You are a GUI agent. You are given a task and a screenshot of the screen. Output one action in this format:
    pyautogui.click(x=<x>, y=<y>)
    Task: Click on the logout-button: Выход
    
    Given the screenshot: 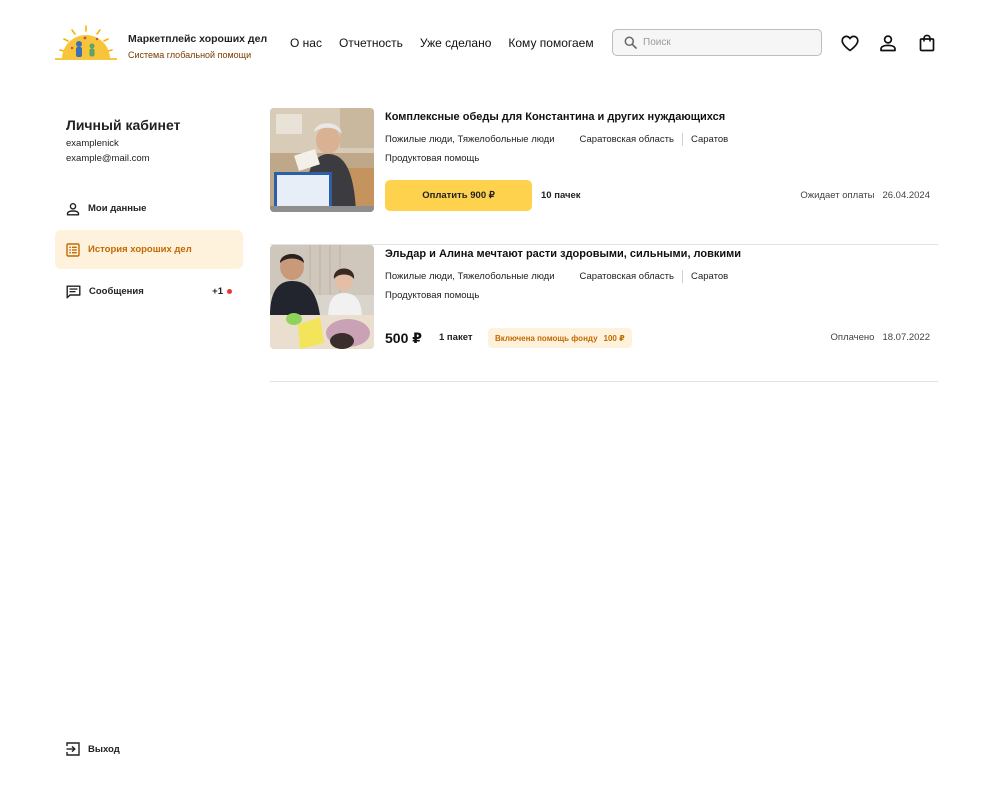 What is the action you would take?
    pyautogui.click(x=93, y=749)
    